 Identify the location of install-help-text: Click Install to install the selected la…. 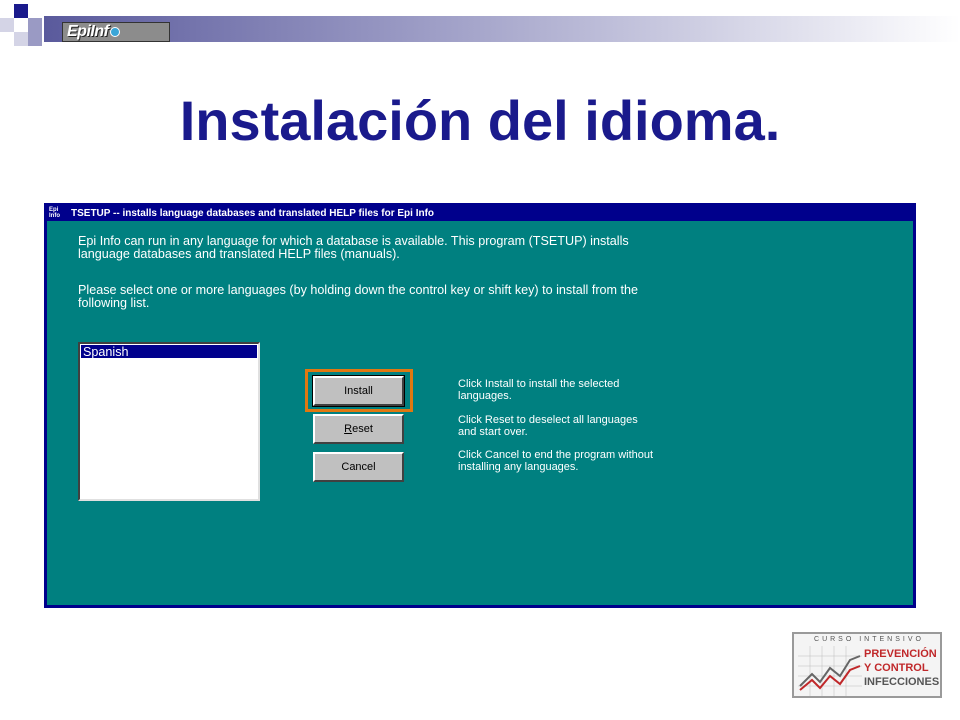
(539, 390).